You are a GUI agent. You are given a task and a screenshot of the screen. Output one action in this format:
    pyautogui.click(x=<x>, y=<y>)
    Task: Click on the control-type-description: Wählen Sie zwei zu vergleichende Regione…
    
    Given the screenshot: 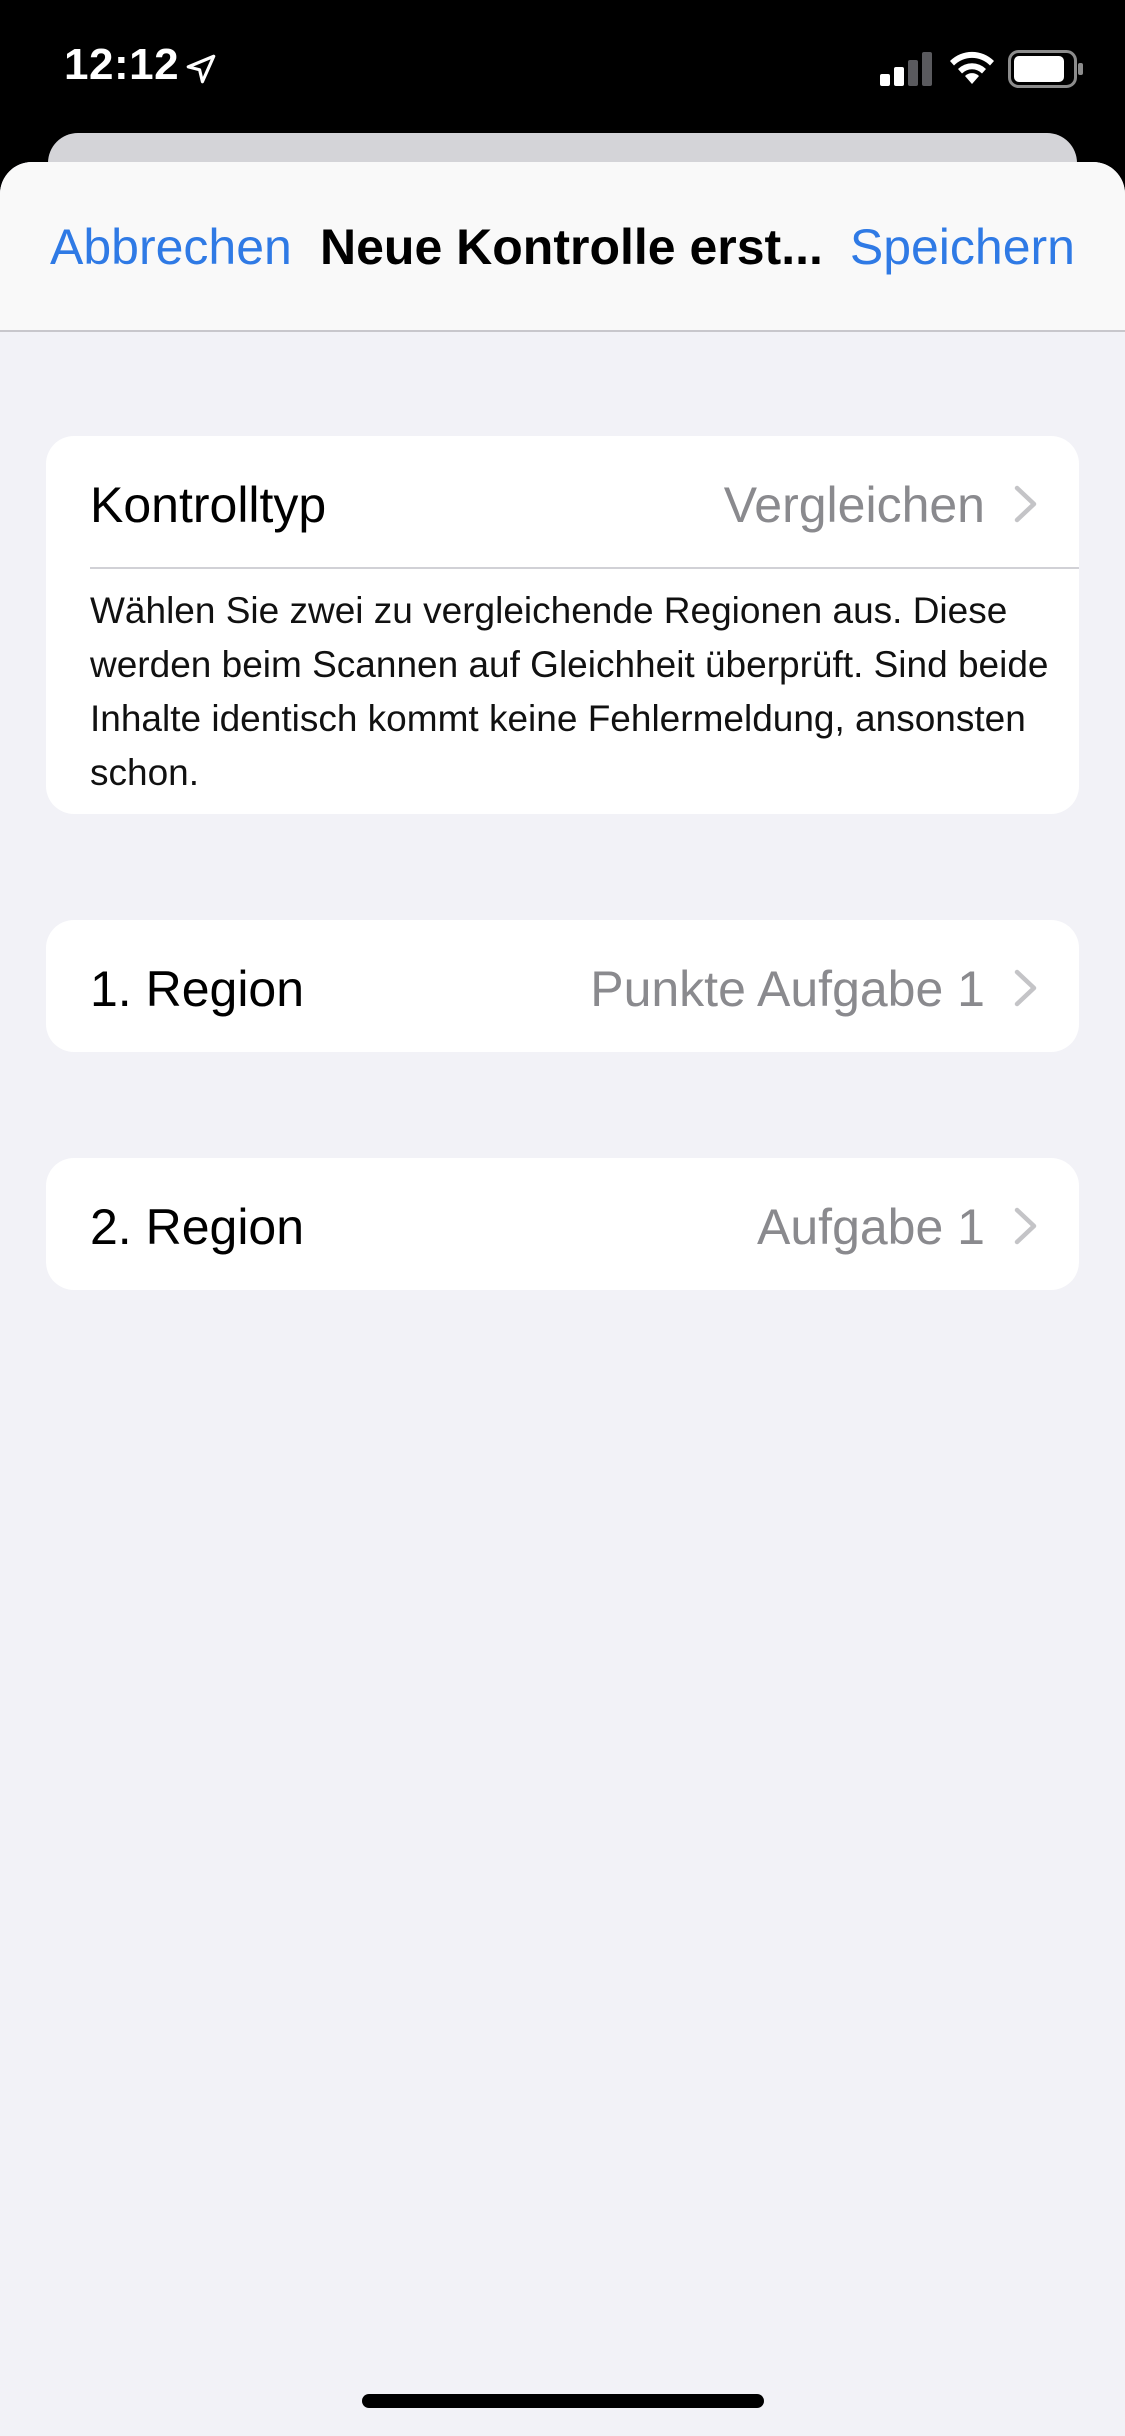 What is the action you would take?
    pyautogui.click(x=569, y=691)
    